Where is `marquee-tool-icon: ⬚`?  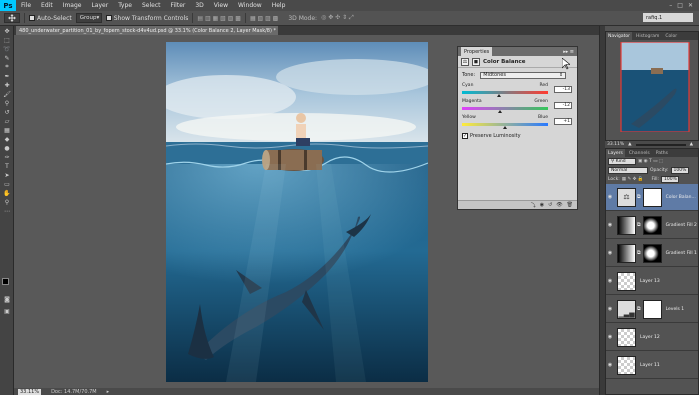
marquee-tool-icon: ⬚ is located at coordinates (7, 40).